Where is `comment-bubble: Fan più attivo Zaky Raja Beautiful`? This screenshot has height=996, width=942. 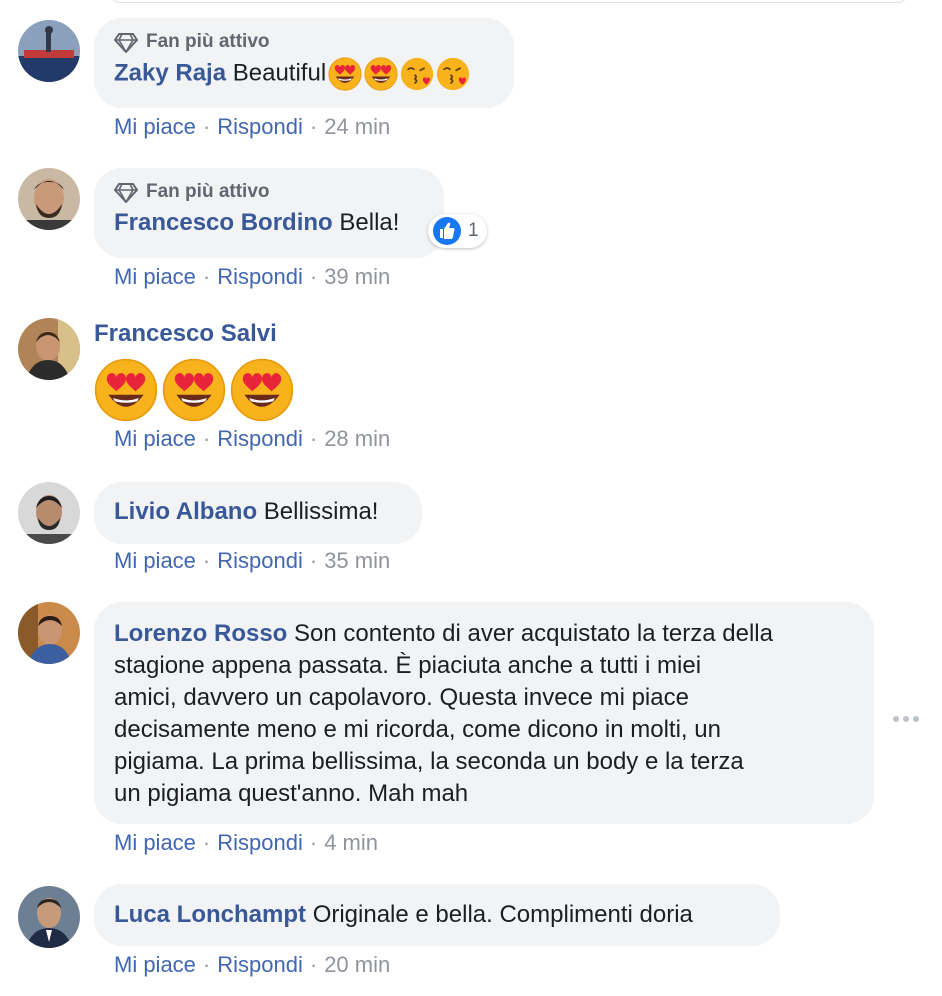 comment-bubble: Fan più attivo Zaky Raja Beautiful is located at coordinates (304, 63).